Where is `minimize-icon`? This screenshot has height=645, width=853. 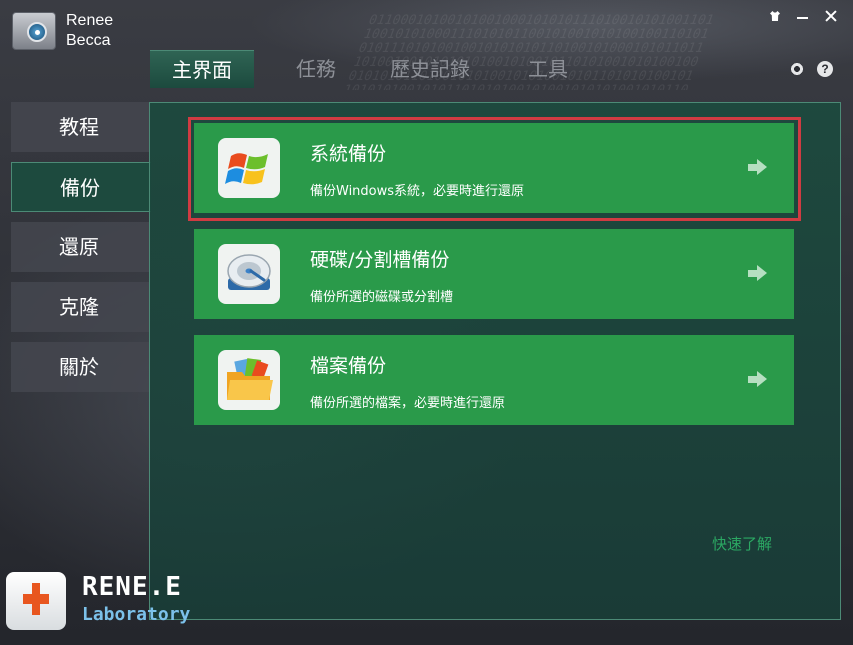 minimize-icon is located at coordinates (803, 16).